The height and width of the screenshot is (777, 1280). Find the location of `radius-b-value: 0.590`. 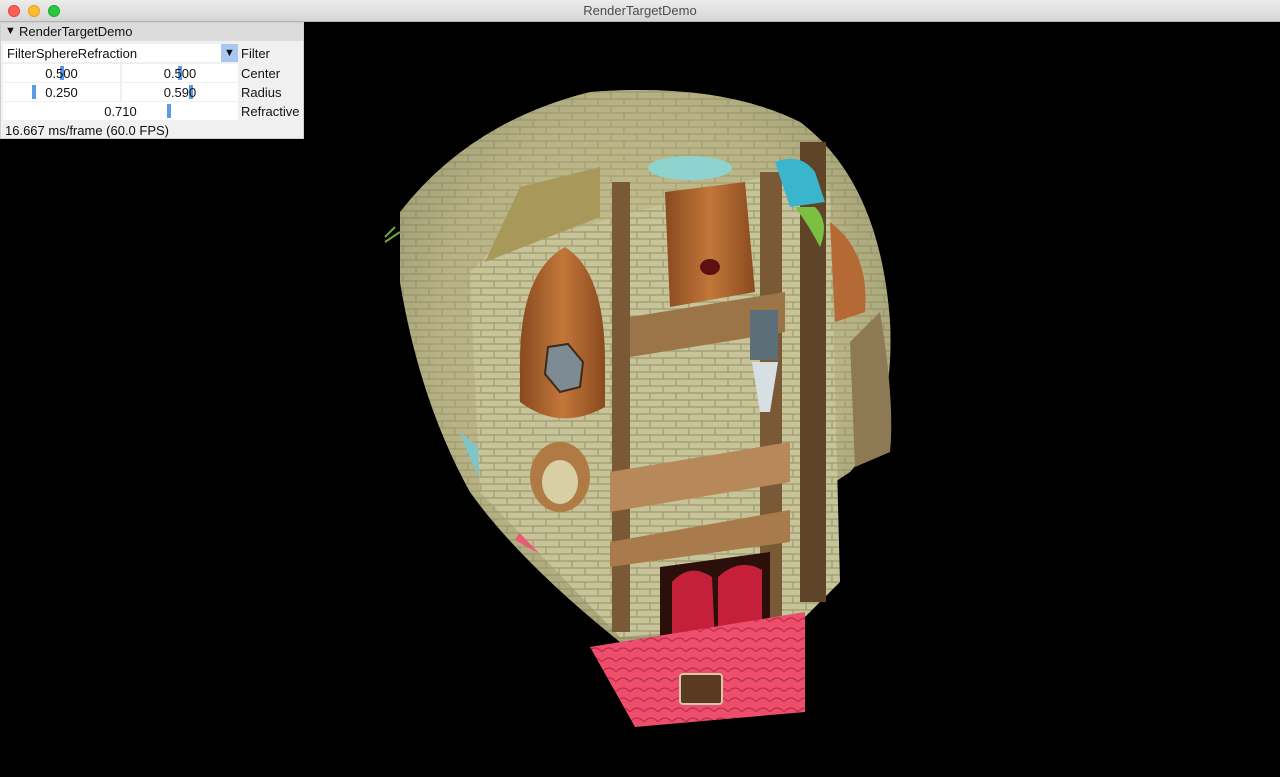

radius-b-value: 0.590 is located at coordinates (180, 92).